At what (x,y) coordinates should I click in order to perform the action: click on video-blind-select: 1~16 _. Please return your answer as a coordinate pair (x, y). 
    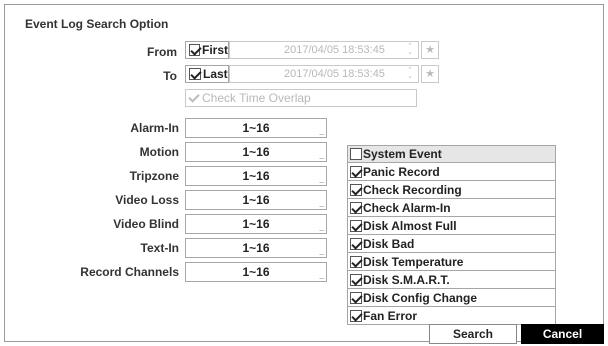
    Looking at the image, I should click on (256, 224).